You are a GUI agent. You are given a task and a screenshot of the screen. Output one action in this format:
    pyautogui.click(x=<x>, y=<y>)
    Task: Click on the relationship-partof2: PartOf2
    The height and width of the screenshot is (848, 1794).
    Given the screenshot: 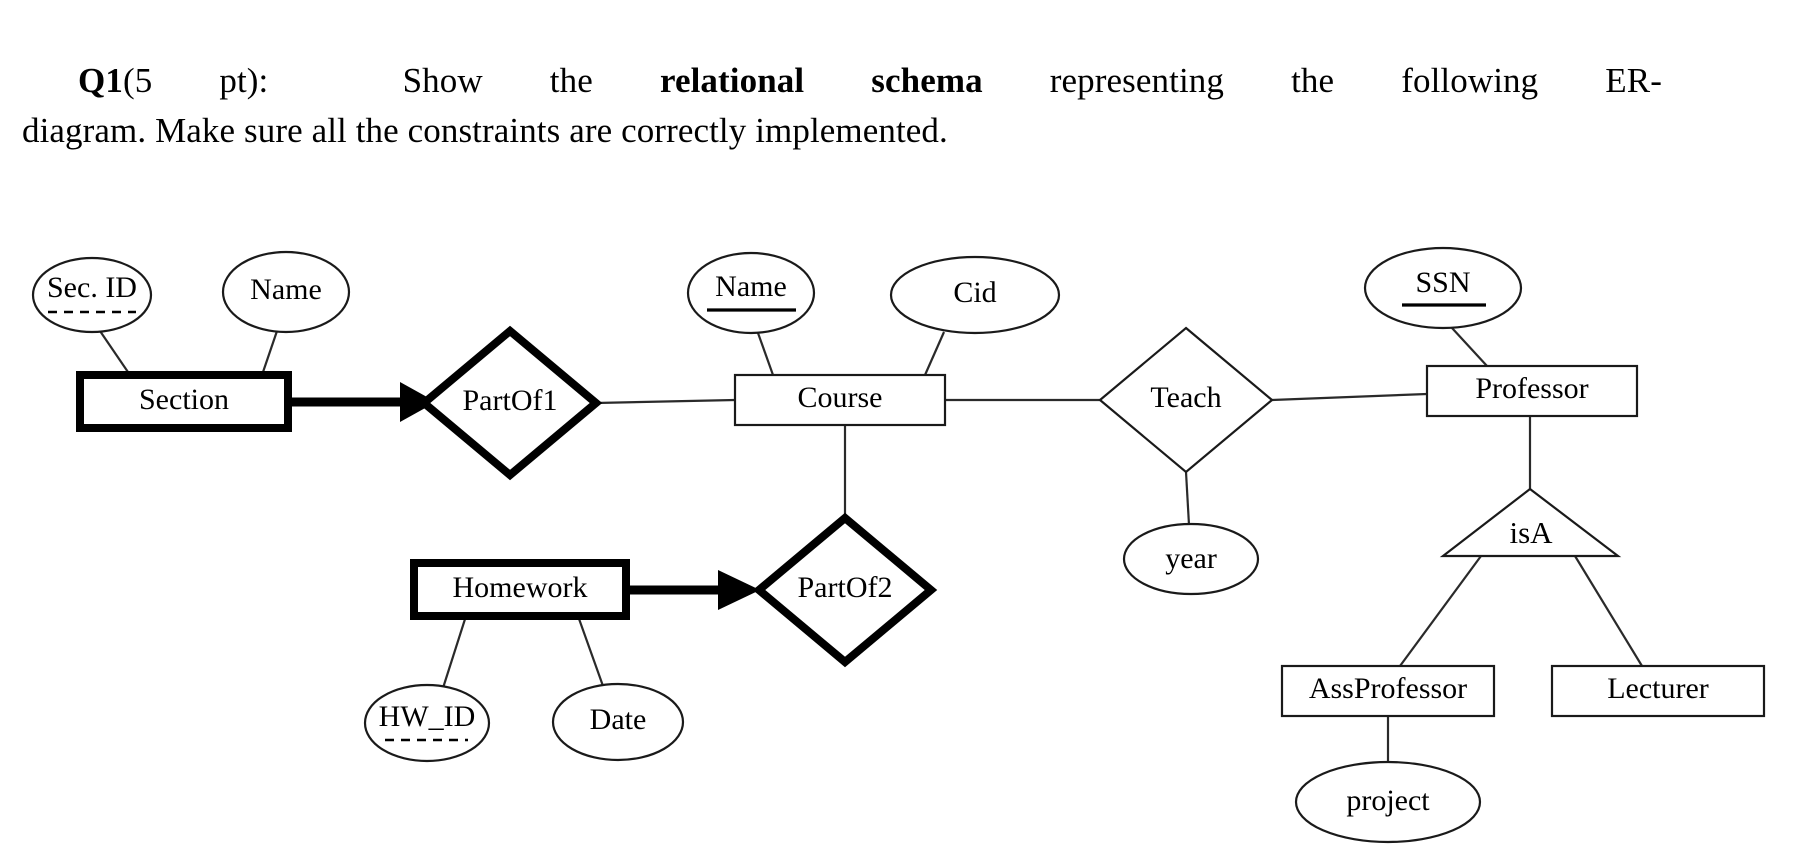 What is the action you would take?
    pyautogui.click(x=845, y=590)
    